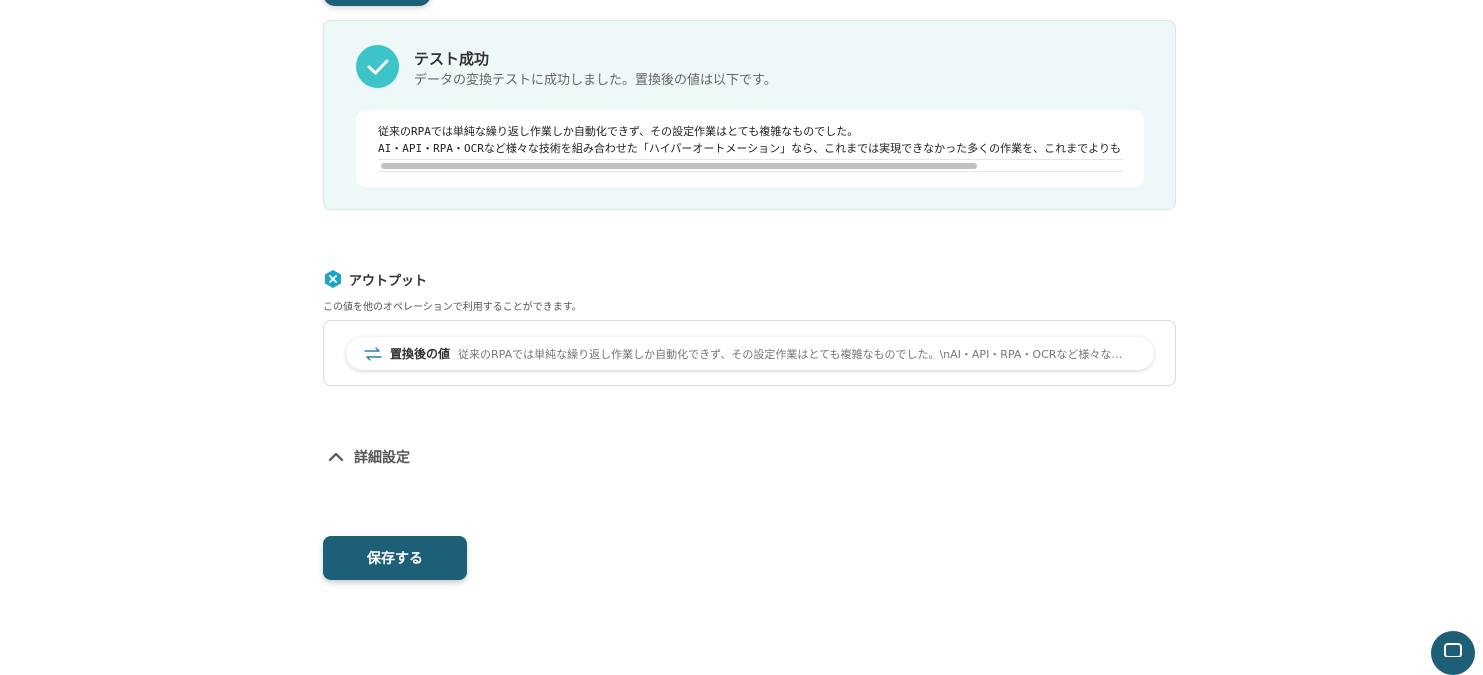 This screenshot has height=675, width=1483. I want to click on check-icon, so click(377, 66).